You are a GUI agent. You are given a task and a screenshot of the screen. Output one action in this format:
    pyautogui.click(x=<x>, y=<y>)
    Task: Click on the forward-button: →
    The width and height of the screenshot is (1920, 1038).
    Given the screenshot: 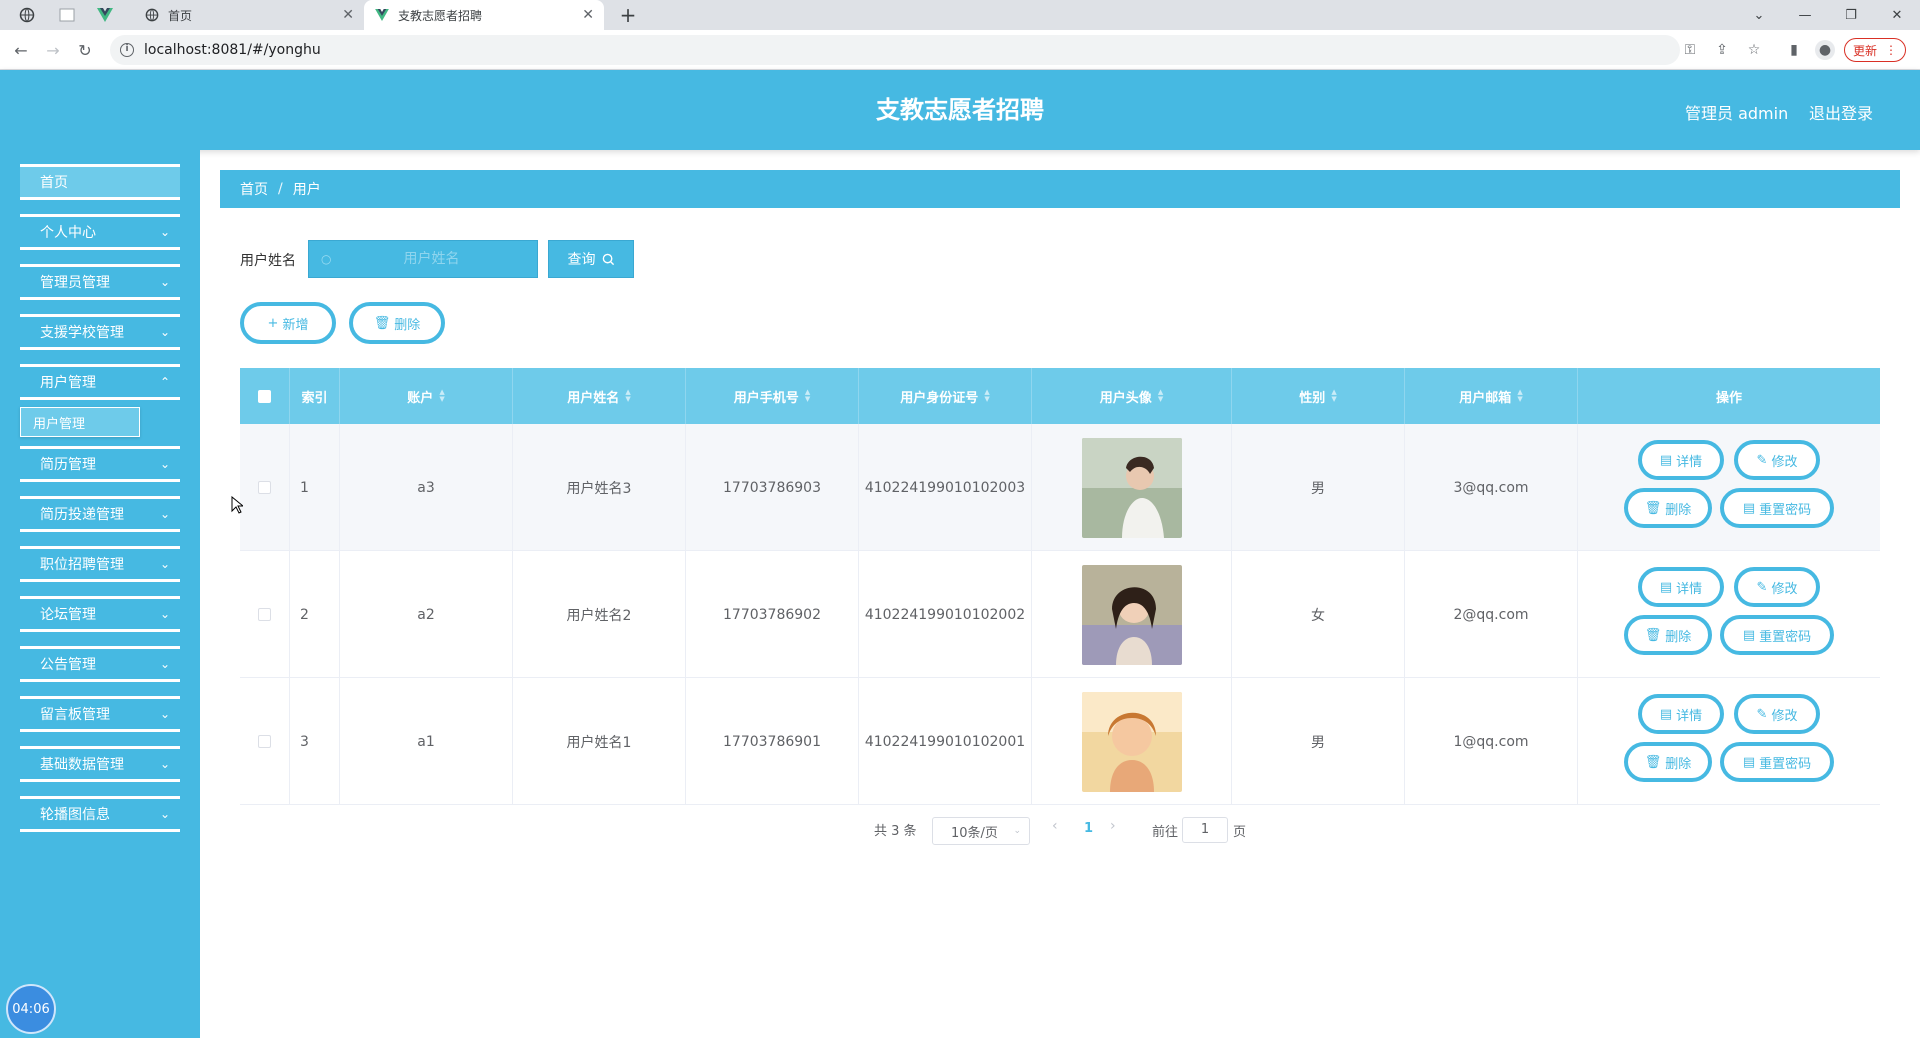 What is the action you would take?
    pyautogui.click(x=53, y=50)
    